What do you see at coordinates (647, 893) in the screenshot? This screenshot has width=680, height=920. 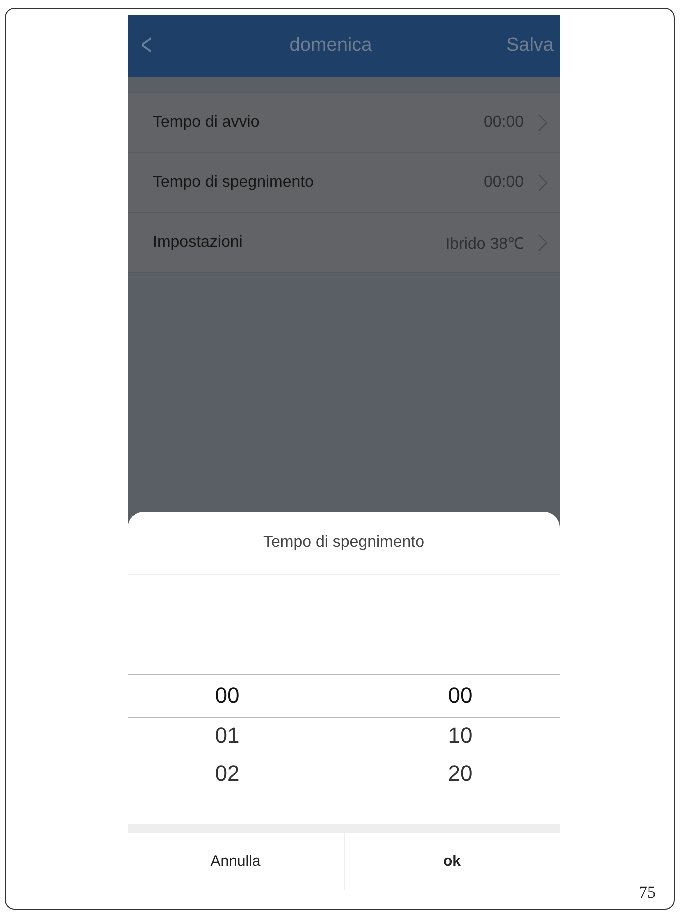 I see `page-number: 75` at bounding box center [647, 893].